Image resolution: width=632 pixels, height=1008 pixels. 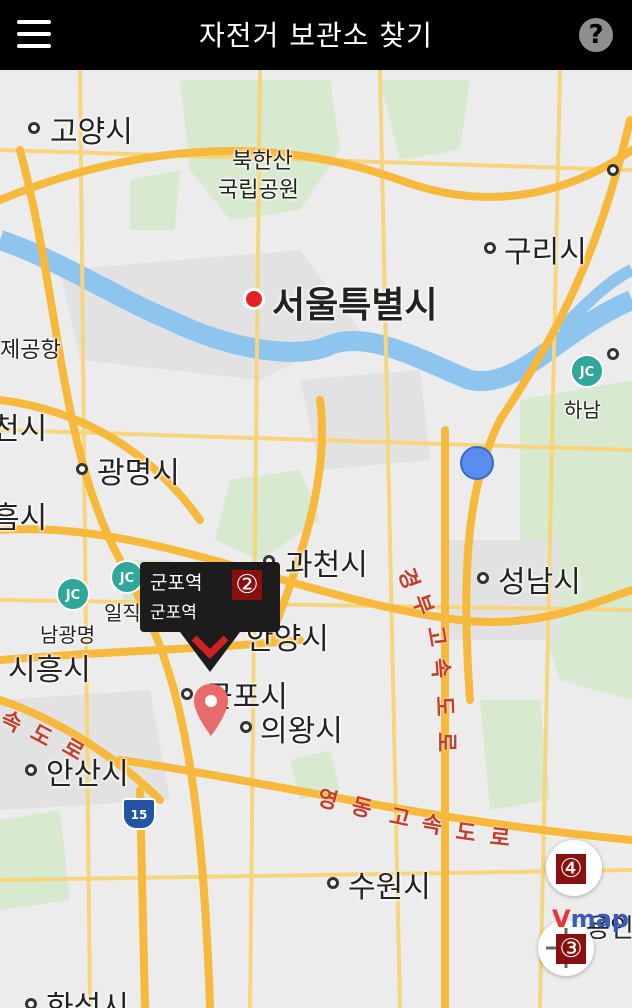 What do you see at coordinates (138, 473) in the screenshot?
I see `city-label-gwangmyeong: 광명시` at bounding box center [138, 473].